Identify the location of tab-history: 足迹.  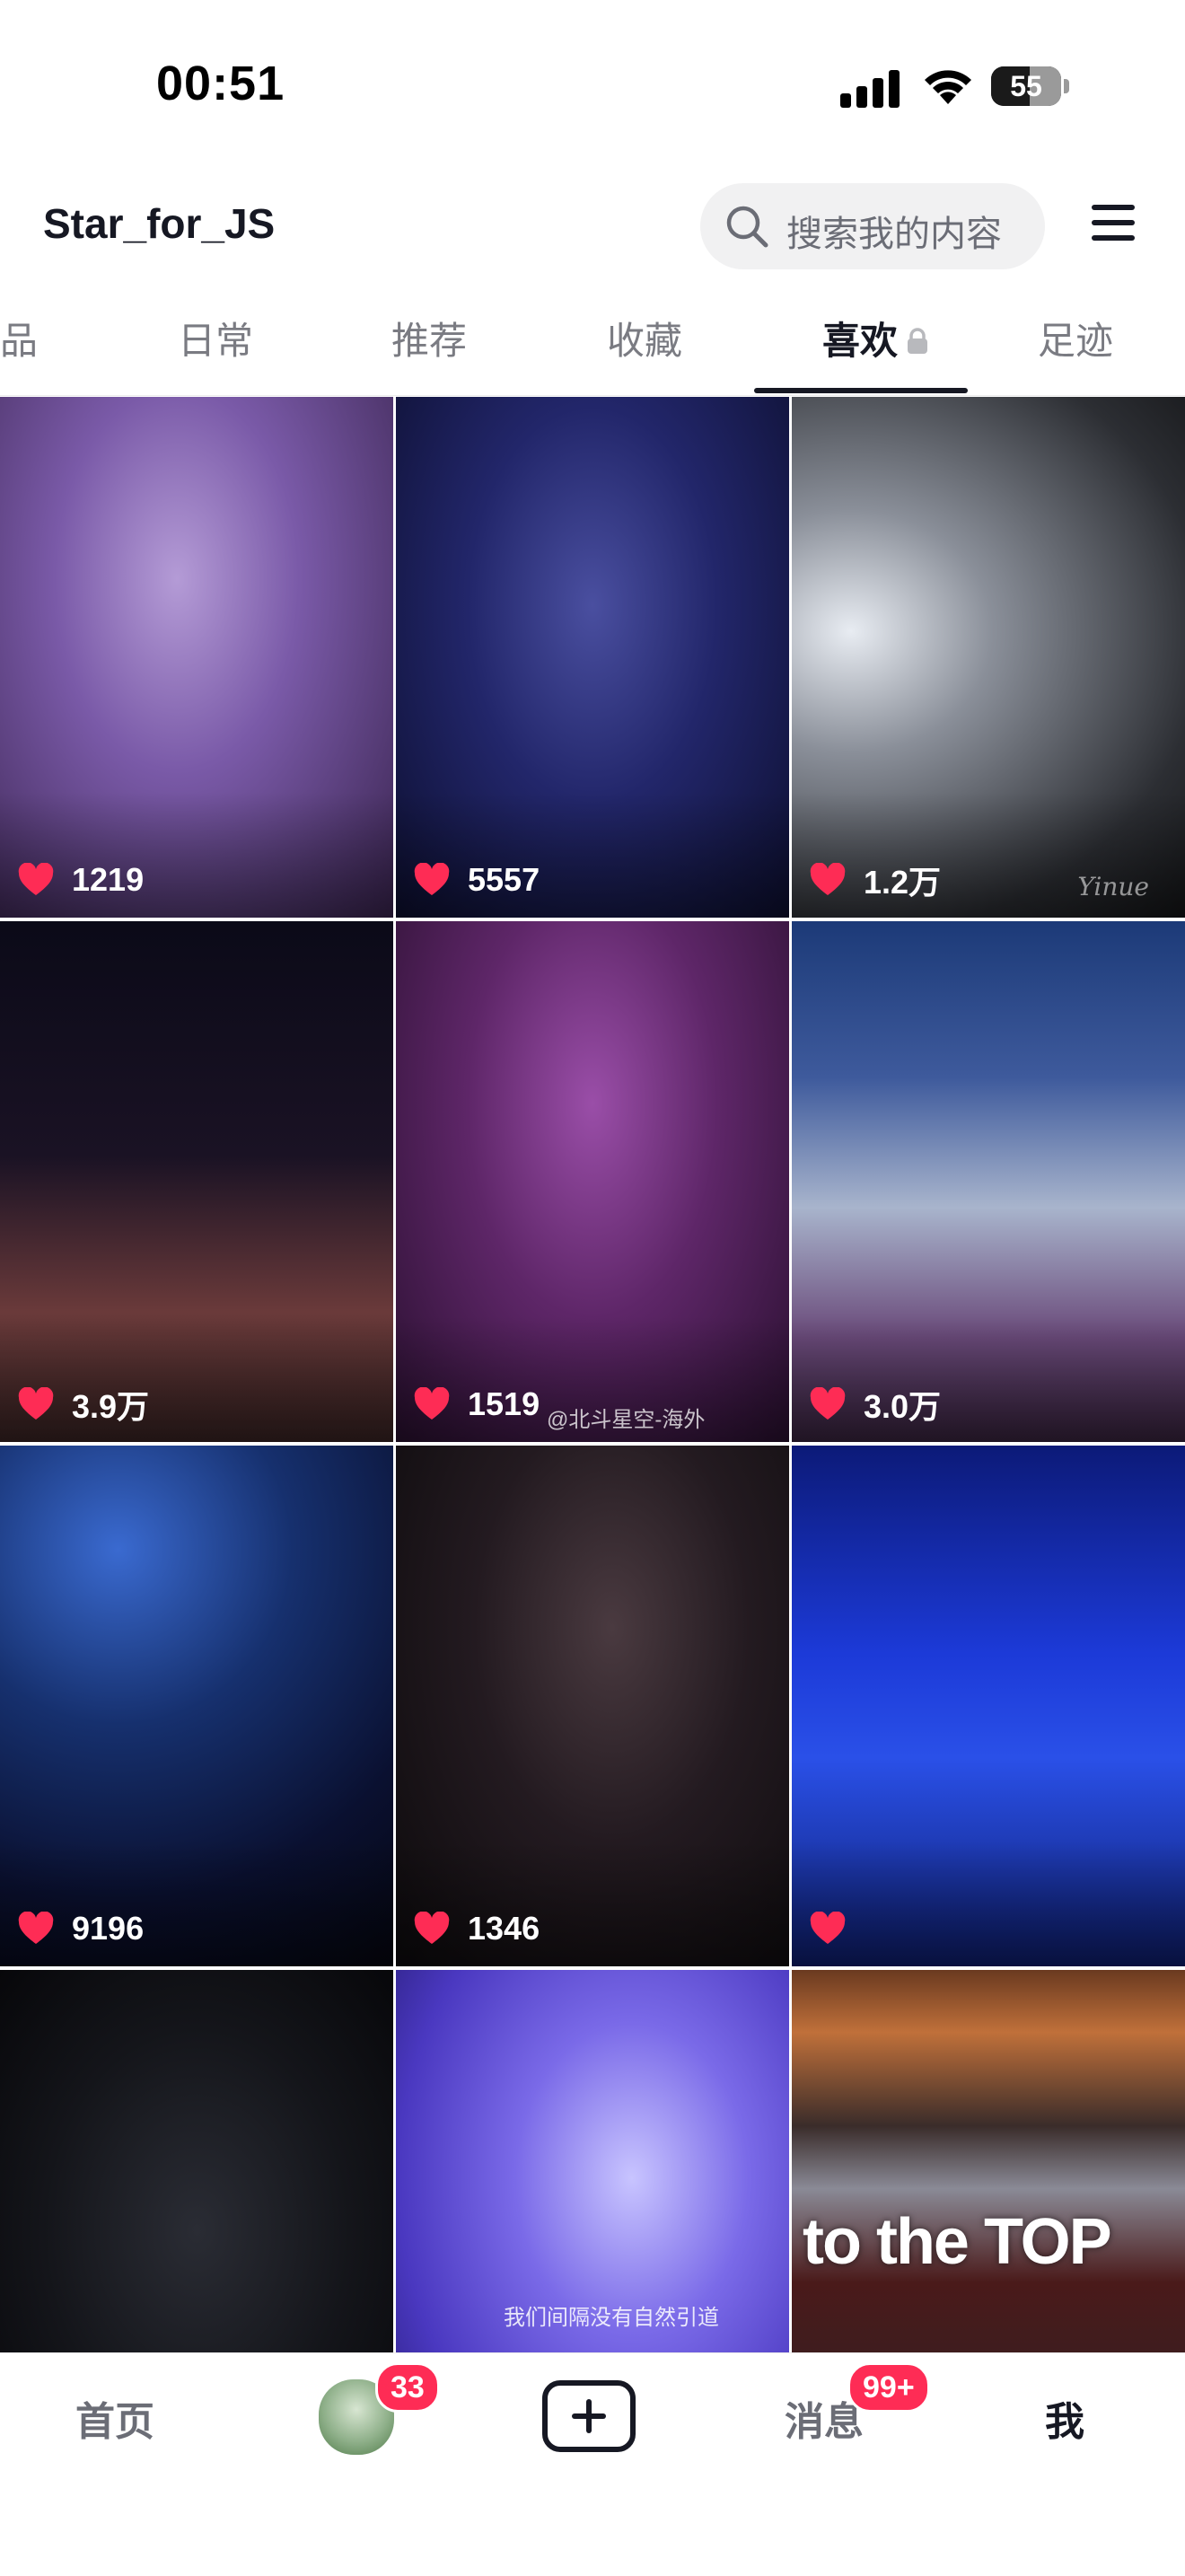
(1075, 346).